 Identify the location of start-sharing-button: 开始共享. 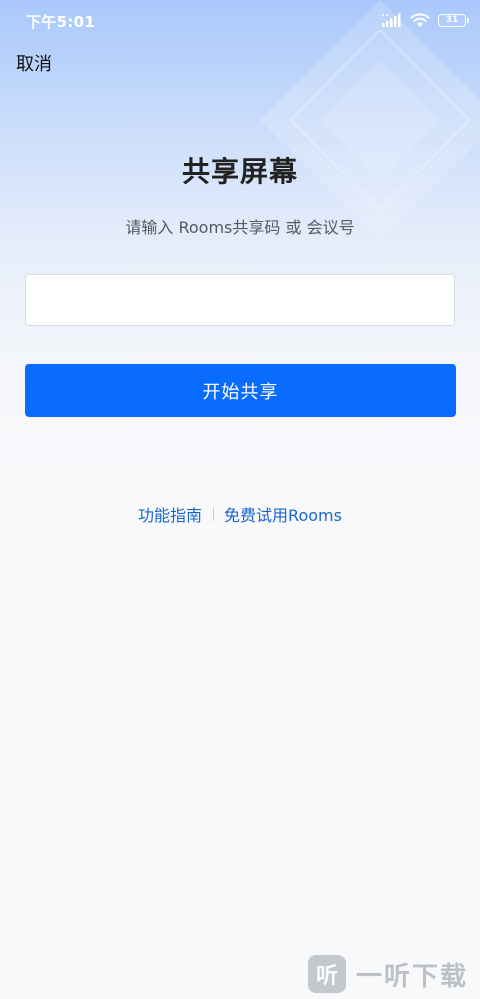
(240, 390).